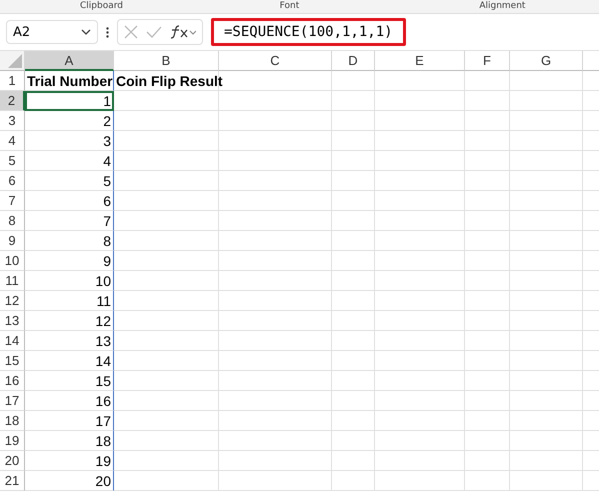 The width and height of the screenshot is (599, 499). Describe the element at coordinates (420, 61) in the screenshot. I see `column-header: E` at that location.